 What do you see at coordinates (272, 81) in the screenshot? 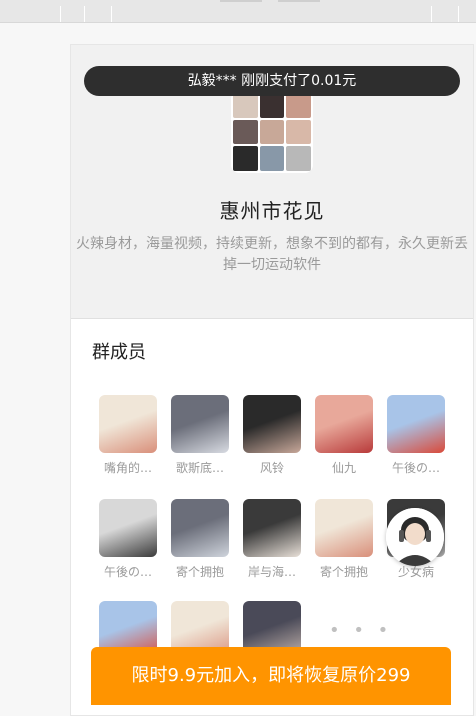
I see `payment-notice-banner: 弘毅*** 刚刚支付了0.01元` at bounding box center [272, 81].